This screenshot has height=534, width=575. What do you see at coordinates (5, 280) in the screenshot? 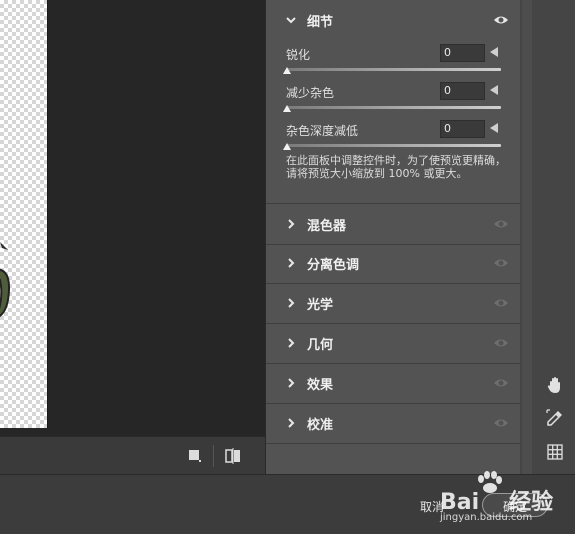
I see `subject-shape` at bounding box center [5, 280].